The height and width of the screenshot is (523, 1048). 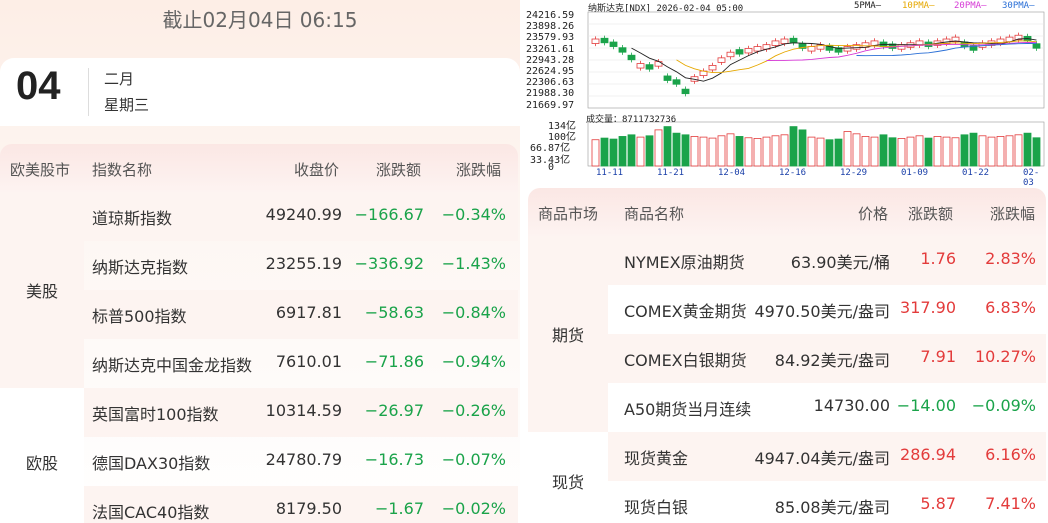 What do you see at coordinates (473, 508) in the screenshot?
I see `change-pct: −0.02%` at bounding box center [473, 508].